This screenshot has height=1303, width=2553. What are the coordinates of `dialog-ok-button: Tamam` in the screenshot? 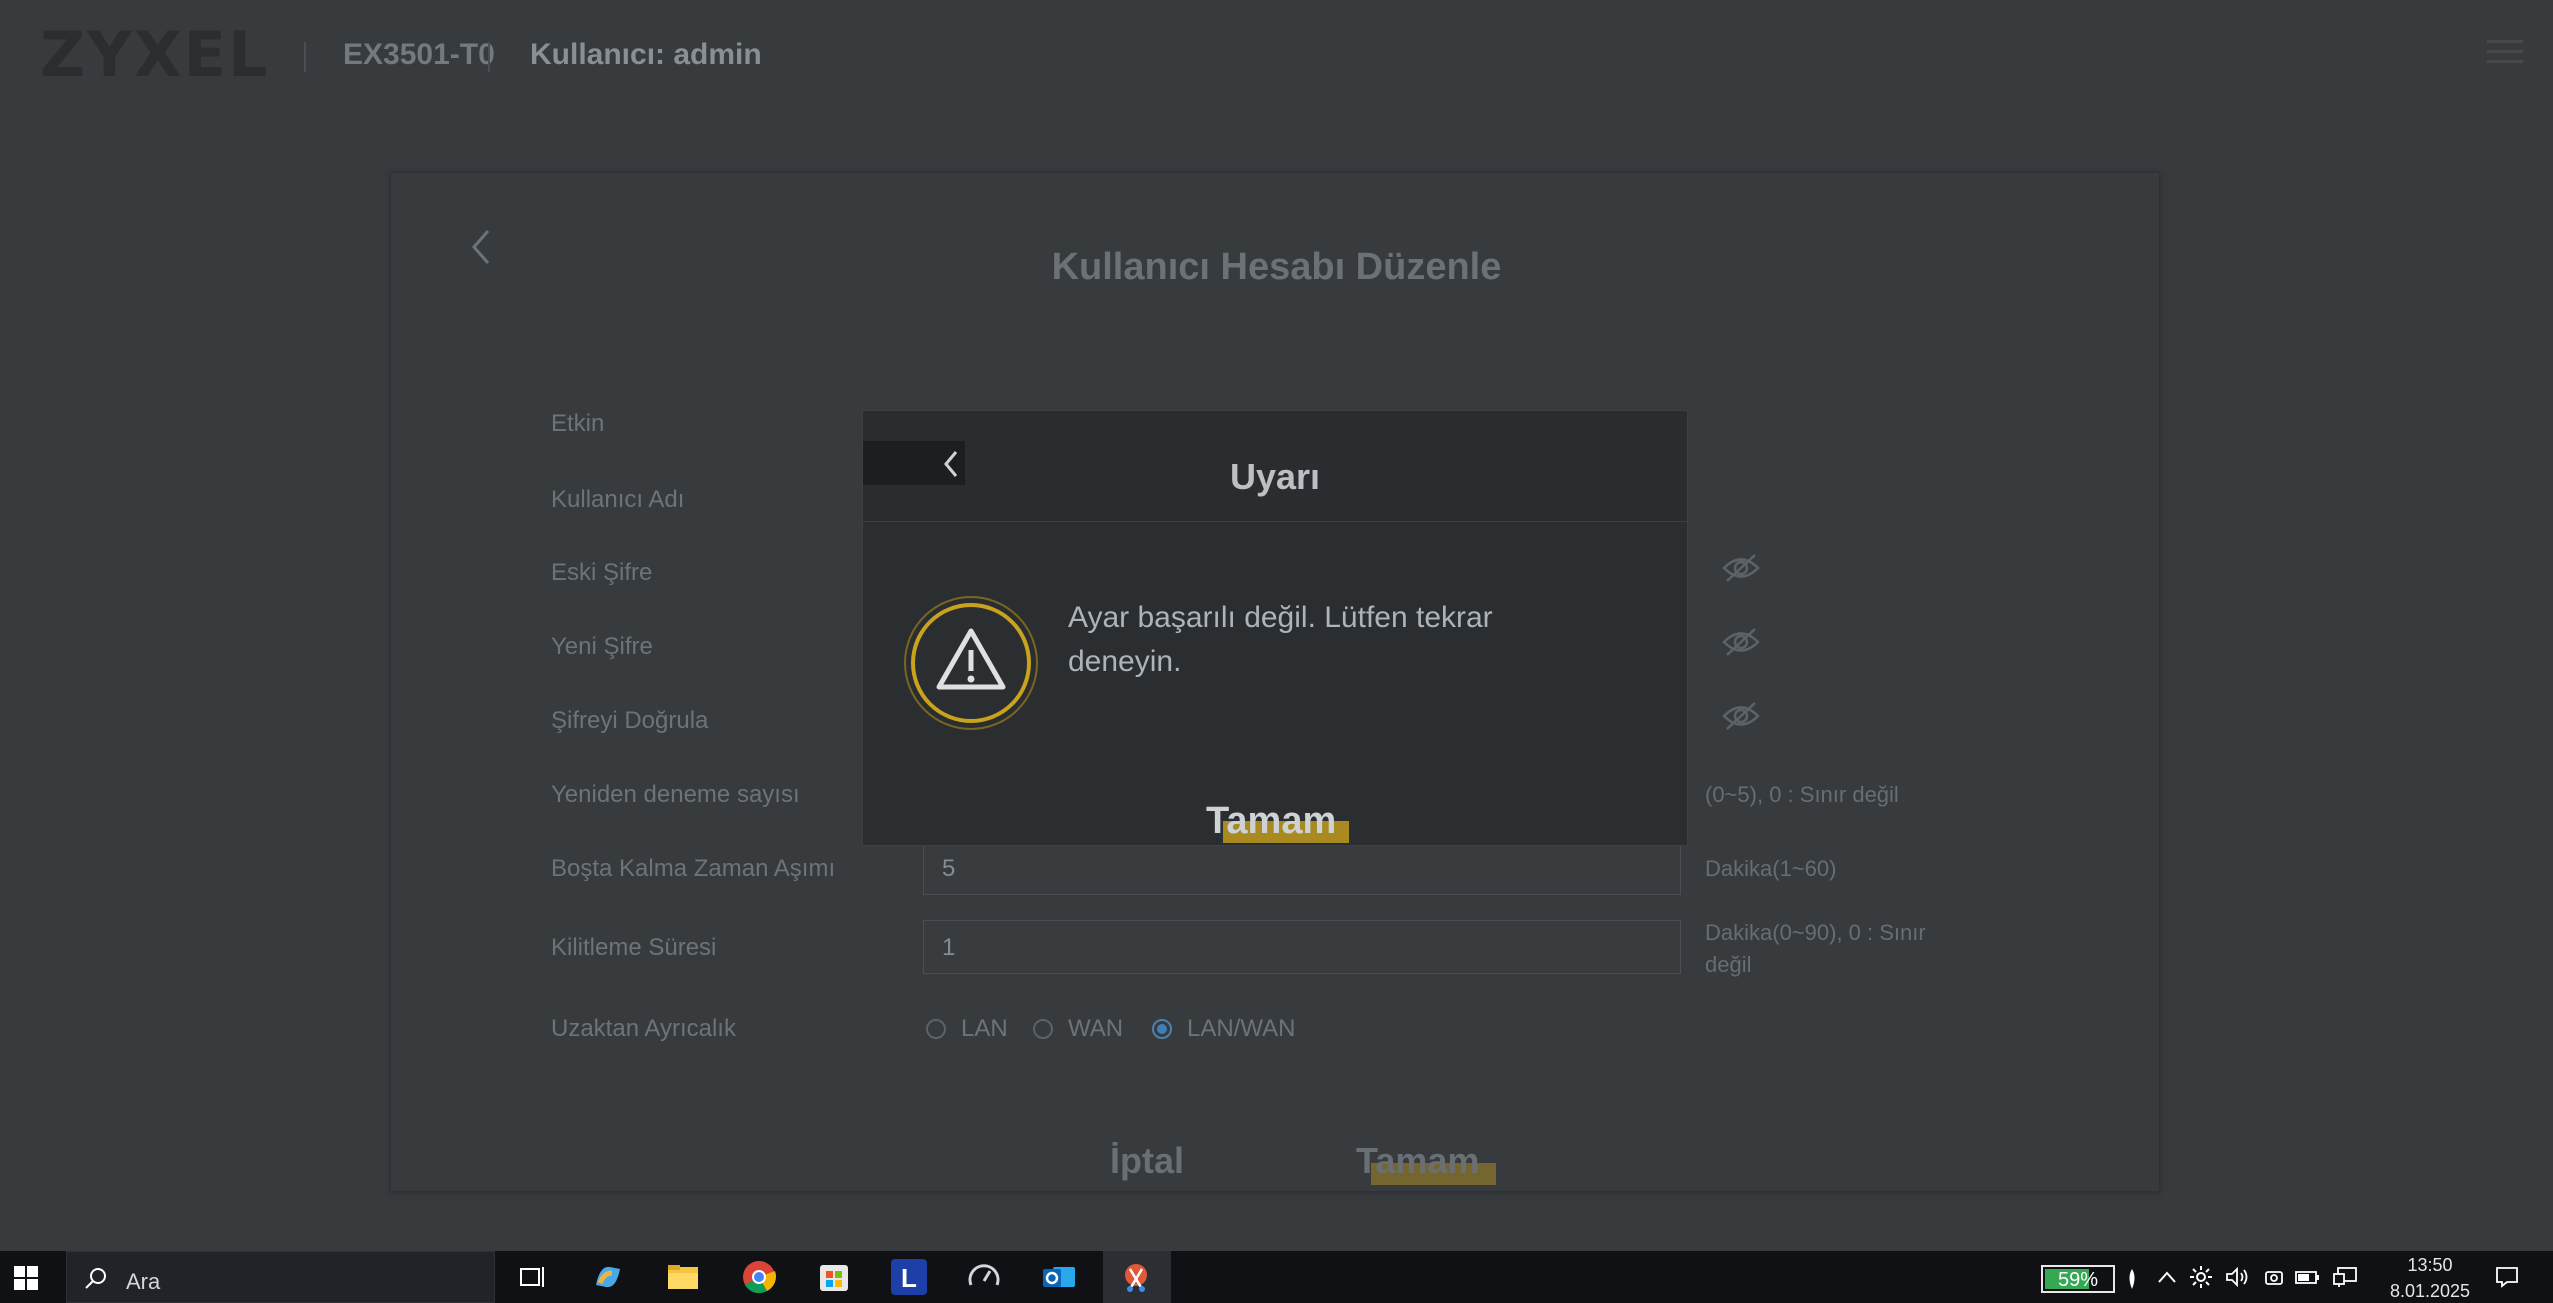 It's located at (1271, 821).